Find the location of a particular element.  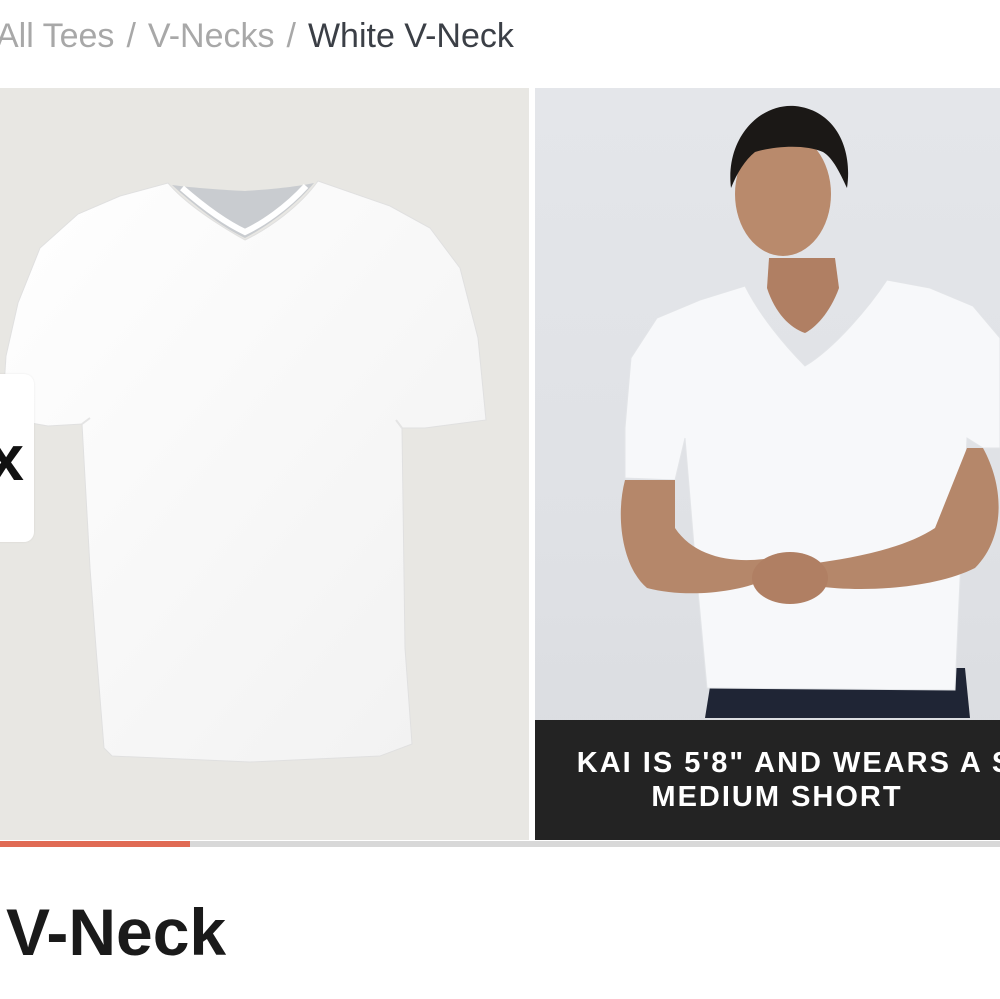

breadcrumb-all-tees: All Tees is located at coordinates (57, 36).